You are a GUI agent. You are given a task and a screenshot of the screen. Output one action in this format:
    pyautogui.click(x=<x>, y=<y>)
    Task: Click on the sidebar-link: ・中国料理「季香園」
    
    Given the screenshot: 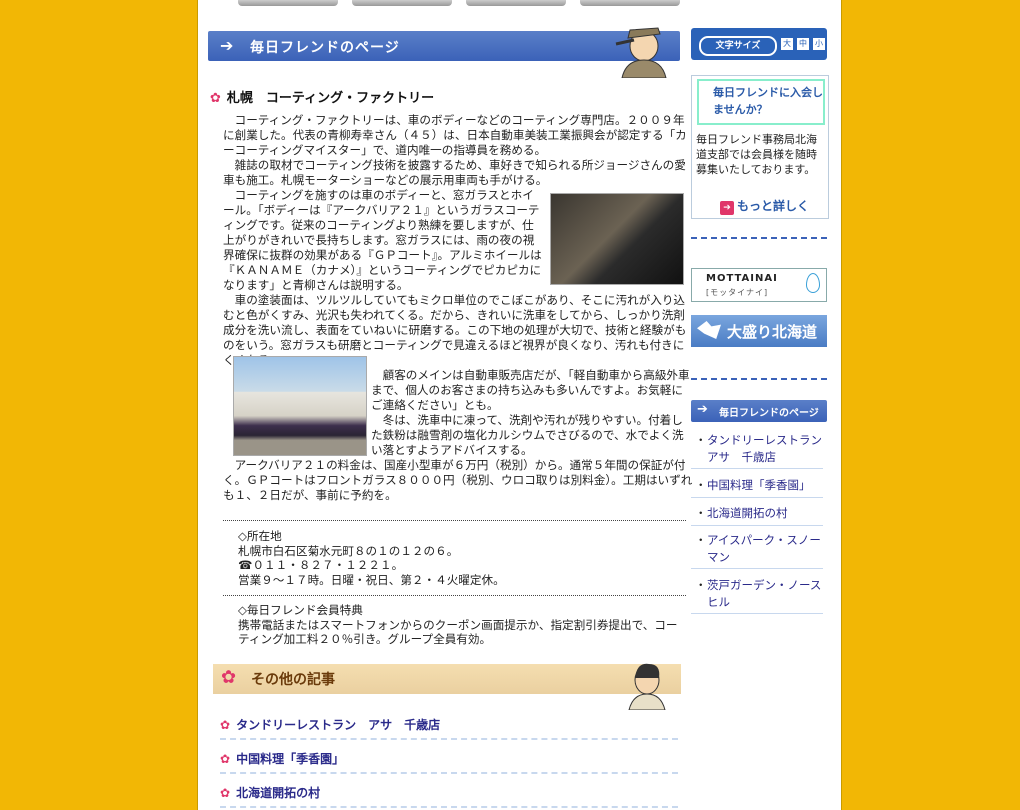 What is the action you would take?
    pyautogui.click(x=757, y=487)
    